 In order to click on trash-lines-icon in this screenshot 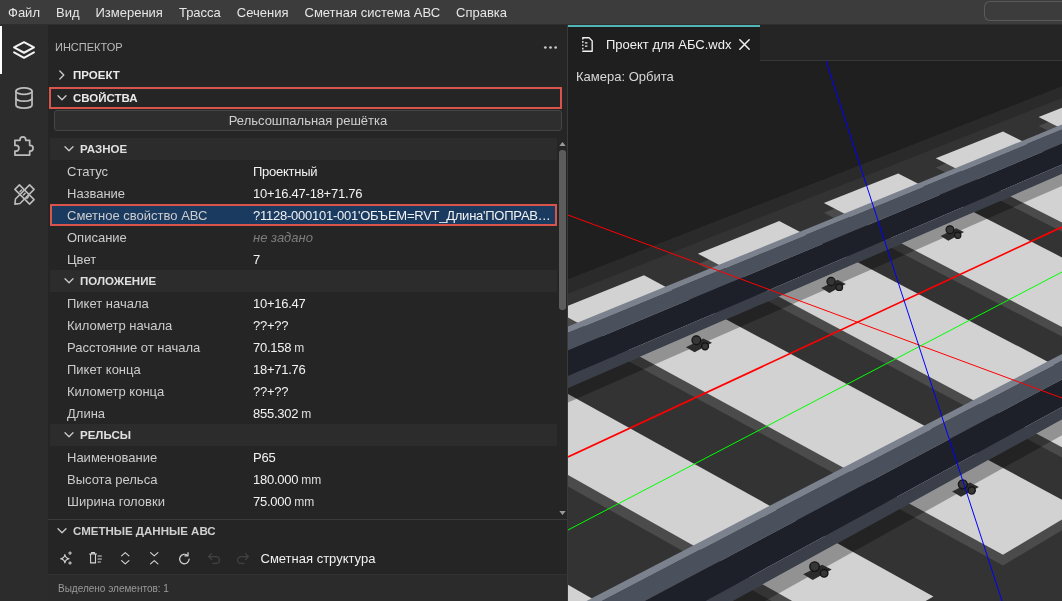, I will do `click(95, 558)`.